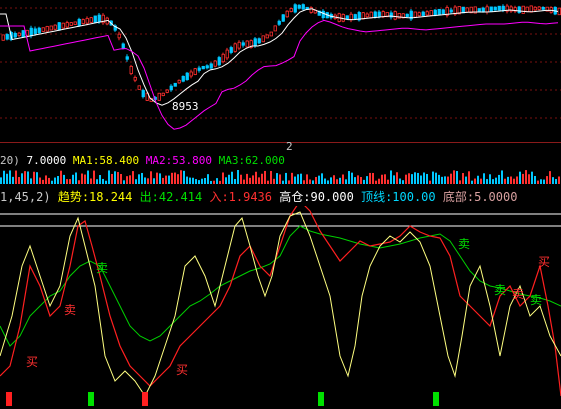 Image resolution: width=561 pixels, height=409 pixels. Describe the element at coordinates (185, 106) in the screenshot. I see `low-price-label: 8953` at that location.